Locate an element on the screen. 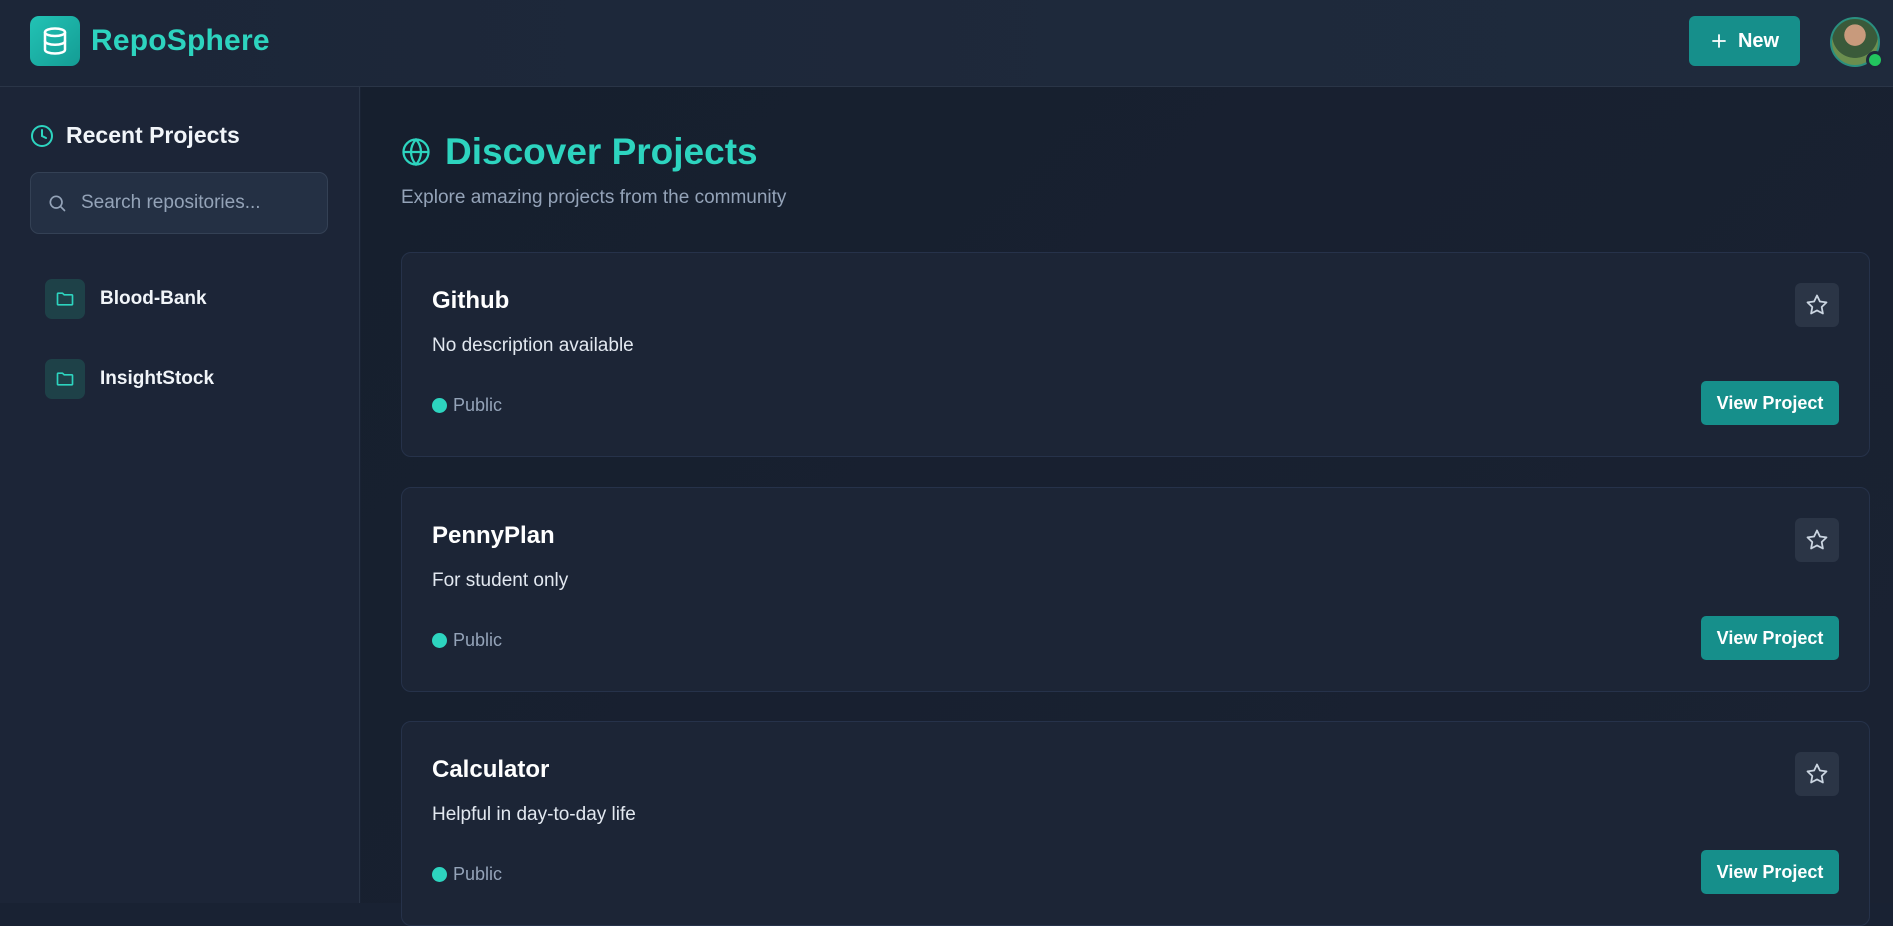  logo is located at coordinates (55, 41).